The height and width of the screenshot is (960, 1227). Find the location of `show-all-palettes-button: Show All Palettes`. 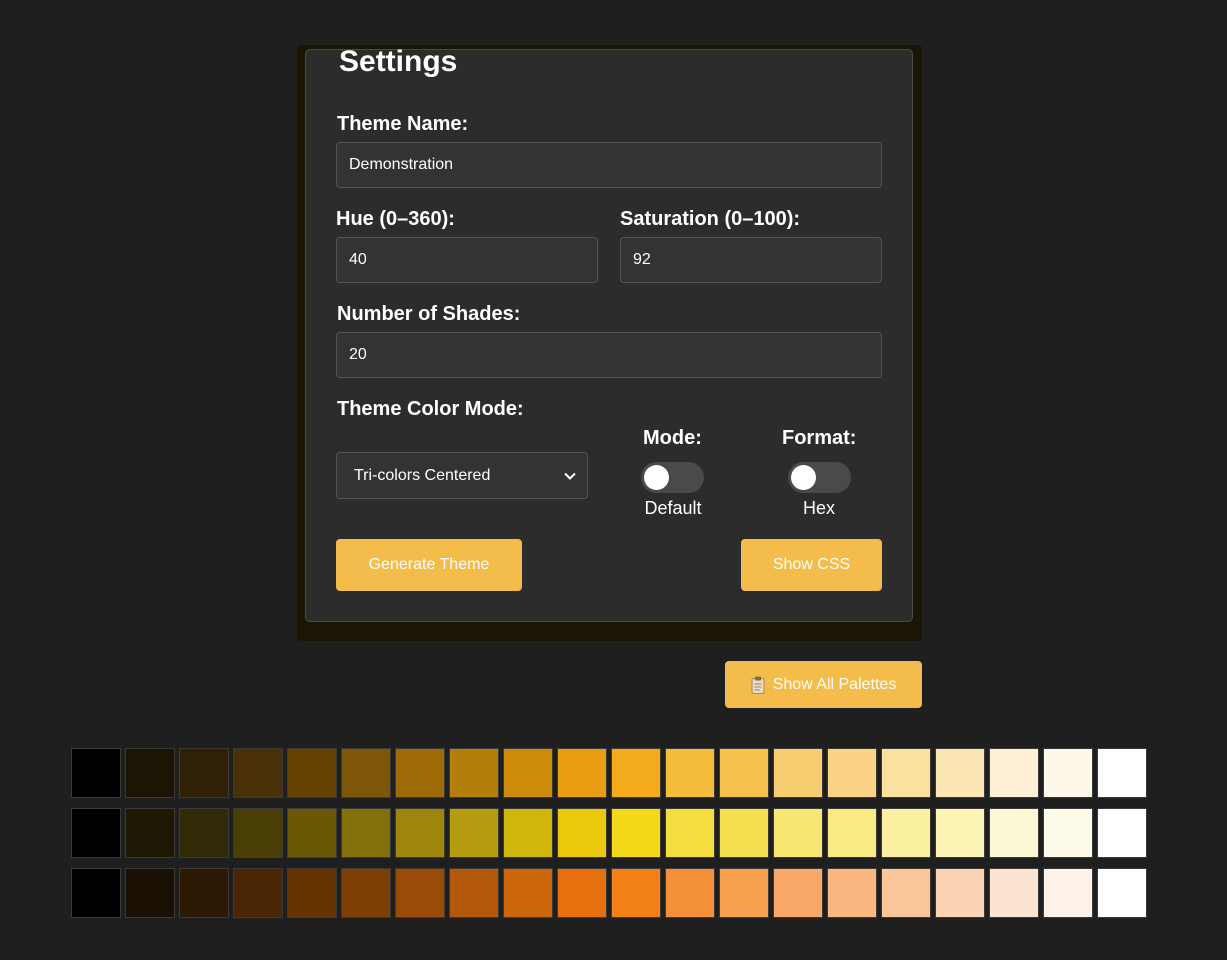

show-all-palettes-button: Show All Palettes is located at coordinates (823, 684).